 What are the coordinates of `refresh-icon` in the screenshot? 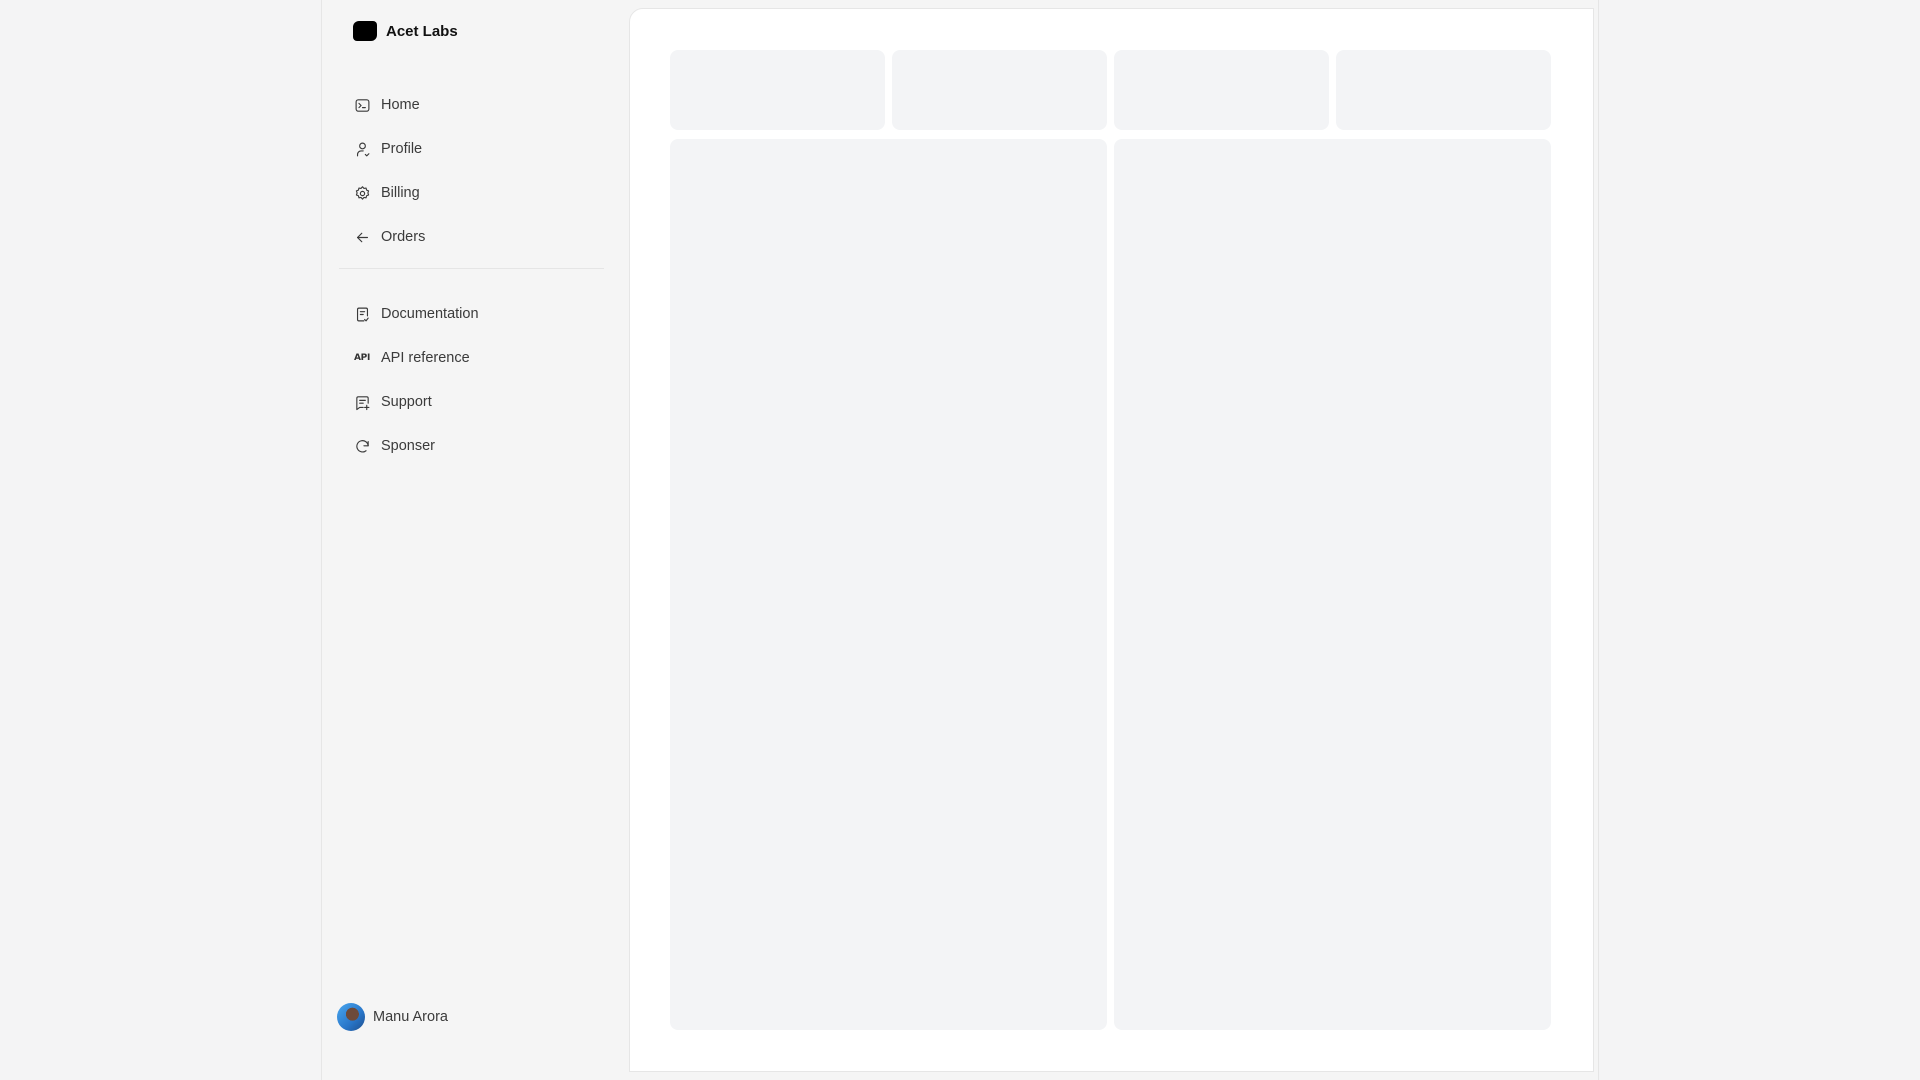 It's located at (362, 446).